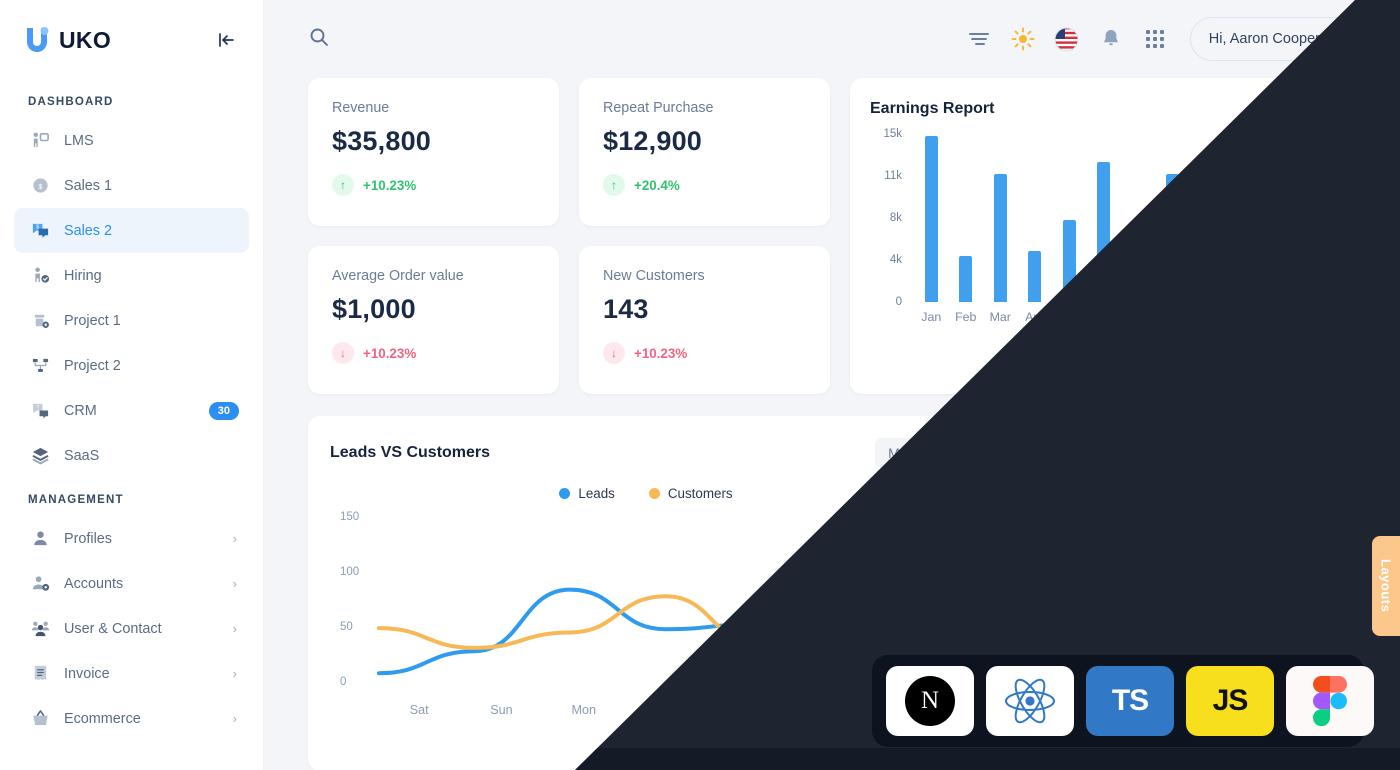  What do you see at coordinates (587, 493) in the screenshot?
I see `legend-item-leads: Leads` at bounding box center [587, 493].